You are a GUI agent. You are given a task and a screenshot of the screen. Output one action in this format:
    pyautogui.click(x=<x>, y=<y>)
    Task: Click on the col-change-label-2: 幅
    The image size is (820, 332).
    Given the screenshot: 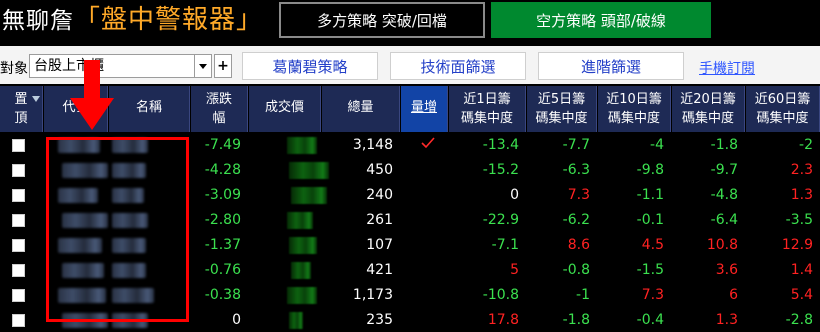 What is the action you would take?
    pyautogui.click(x=219, y=118)
    